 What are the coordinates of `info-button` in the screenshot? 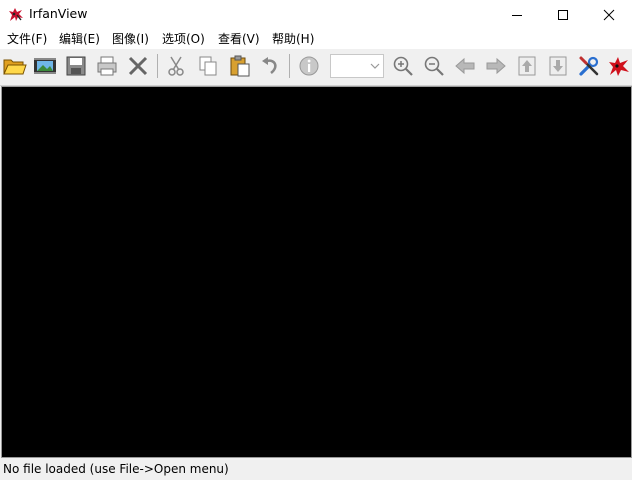 It's located at (309, 66).